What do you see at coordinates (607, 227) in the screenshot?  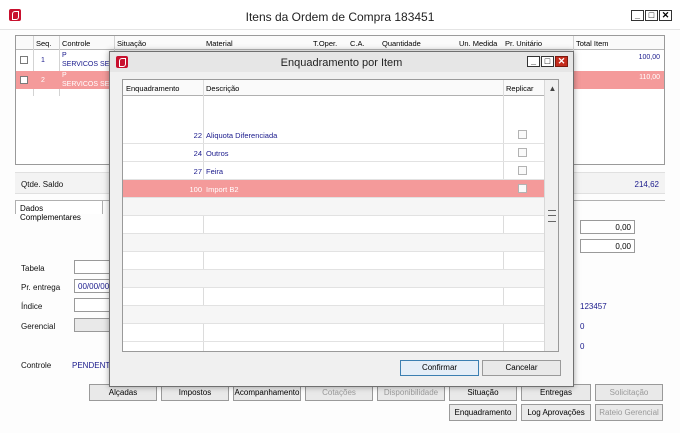 I see `value-field-1: 0,00` at bounding box center [607, 227].